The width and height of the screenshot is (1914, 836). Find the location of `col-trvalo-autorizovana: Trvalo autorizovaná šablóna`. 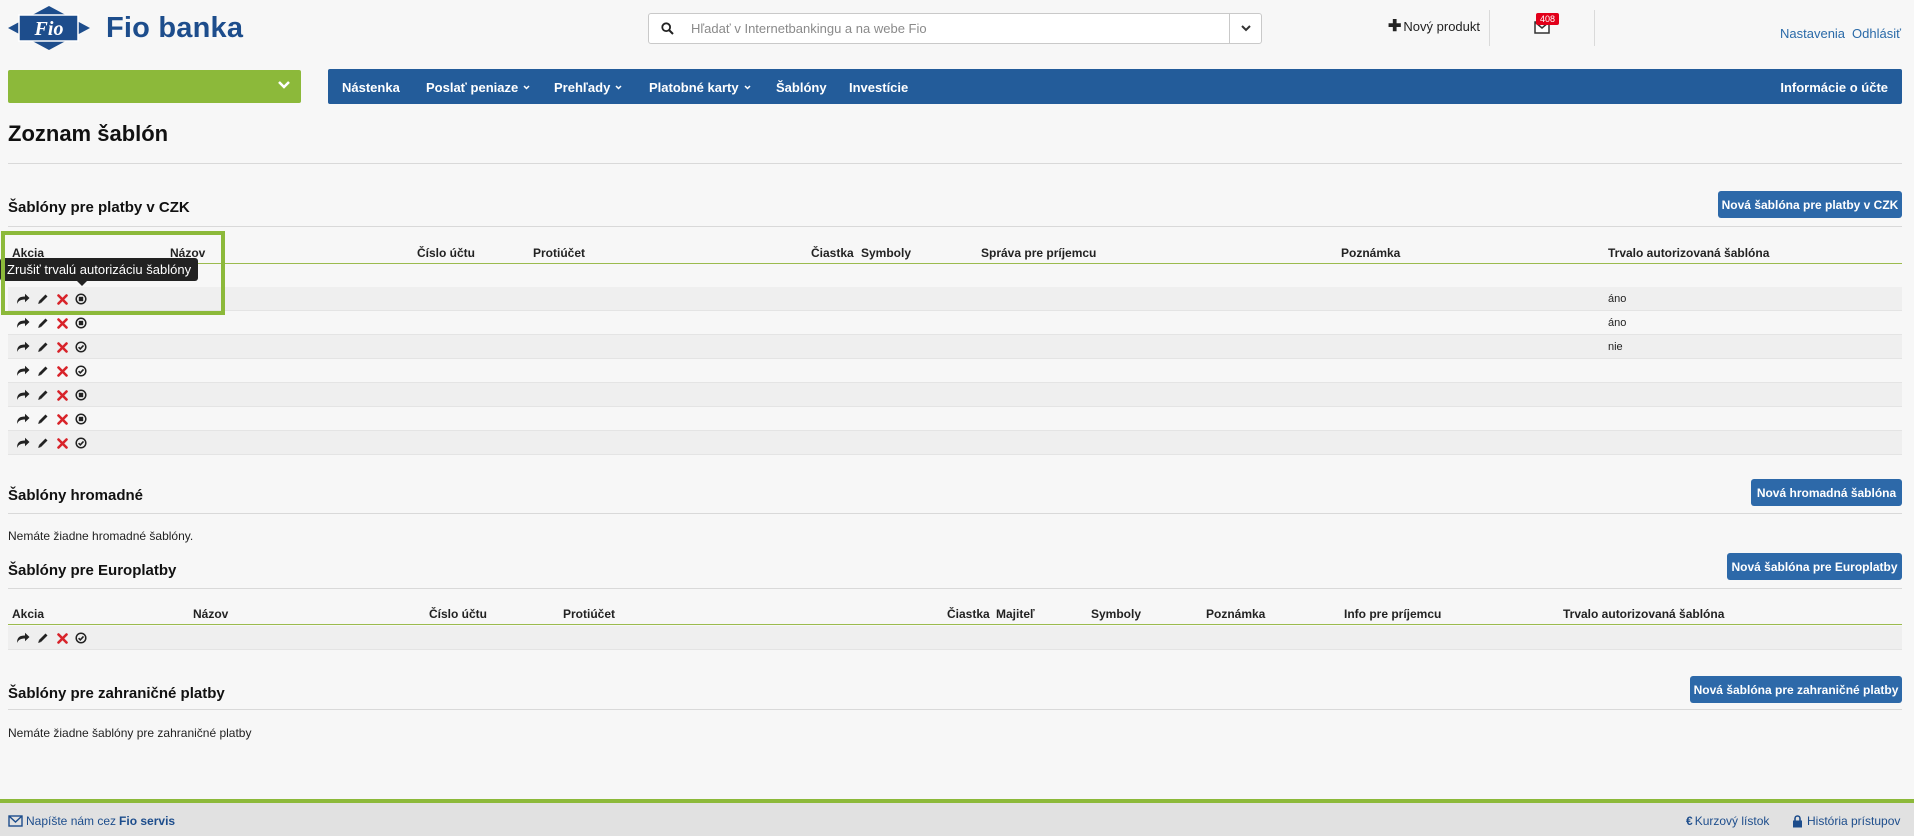

col-trvalo-autorizovana: Trvalo autorizovaná šablóna is located at coordinates (1644, 614).